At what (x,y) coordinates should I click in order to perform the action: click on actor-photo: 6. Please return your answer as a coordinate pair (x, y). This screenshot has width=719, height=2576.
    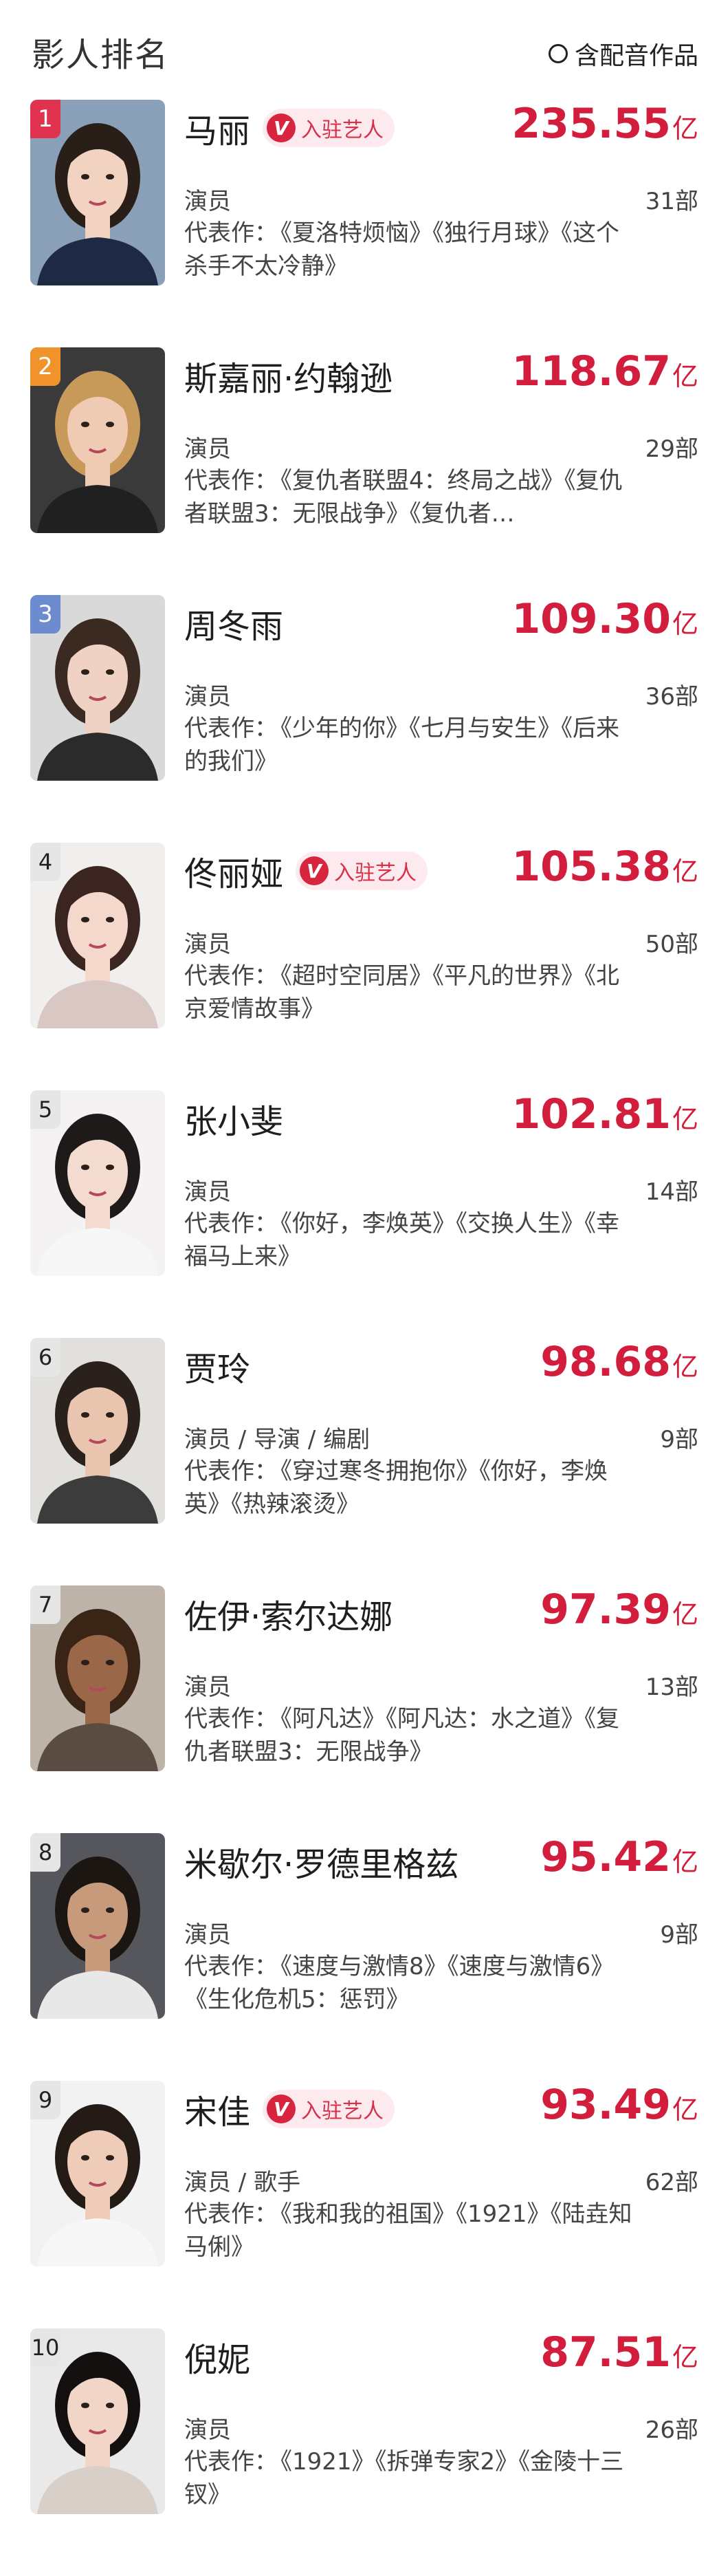
    Looking at the image, I should click on (97, 1431).